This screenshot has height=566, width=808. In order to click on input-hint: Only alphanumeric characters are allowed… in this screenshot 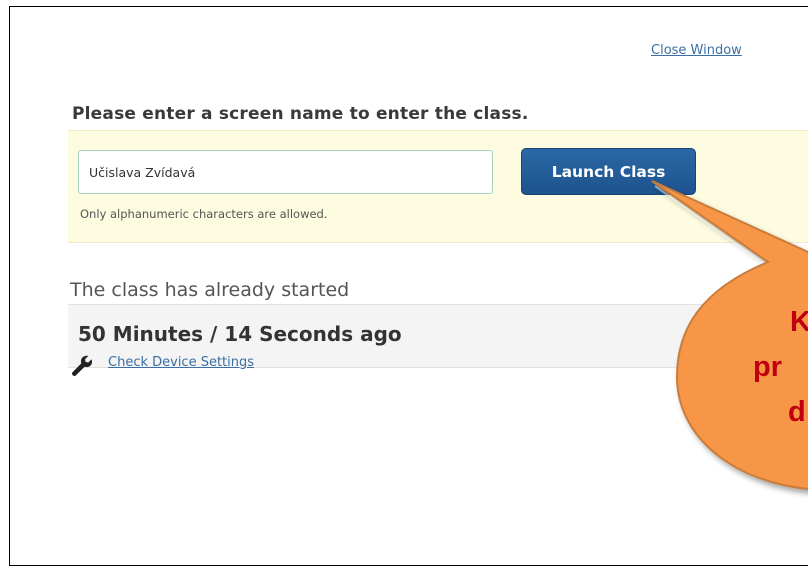, I will do `click(204, 214)`.